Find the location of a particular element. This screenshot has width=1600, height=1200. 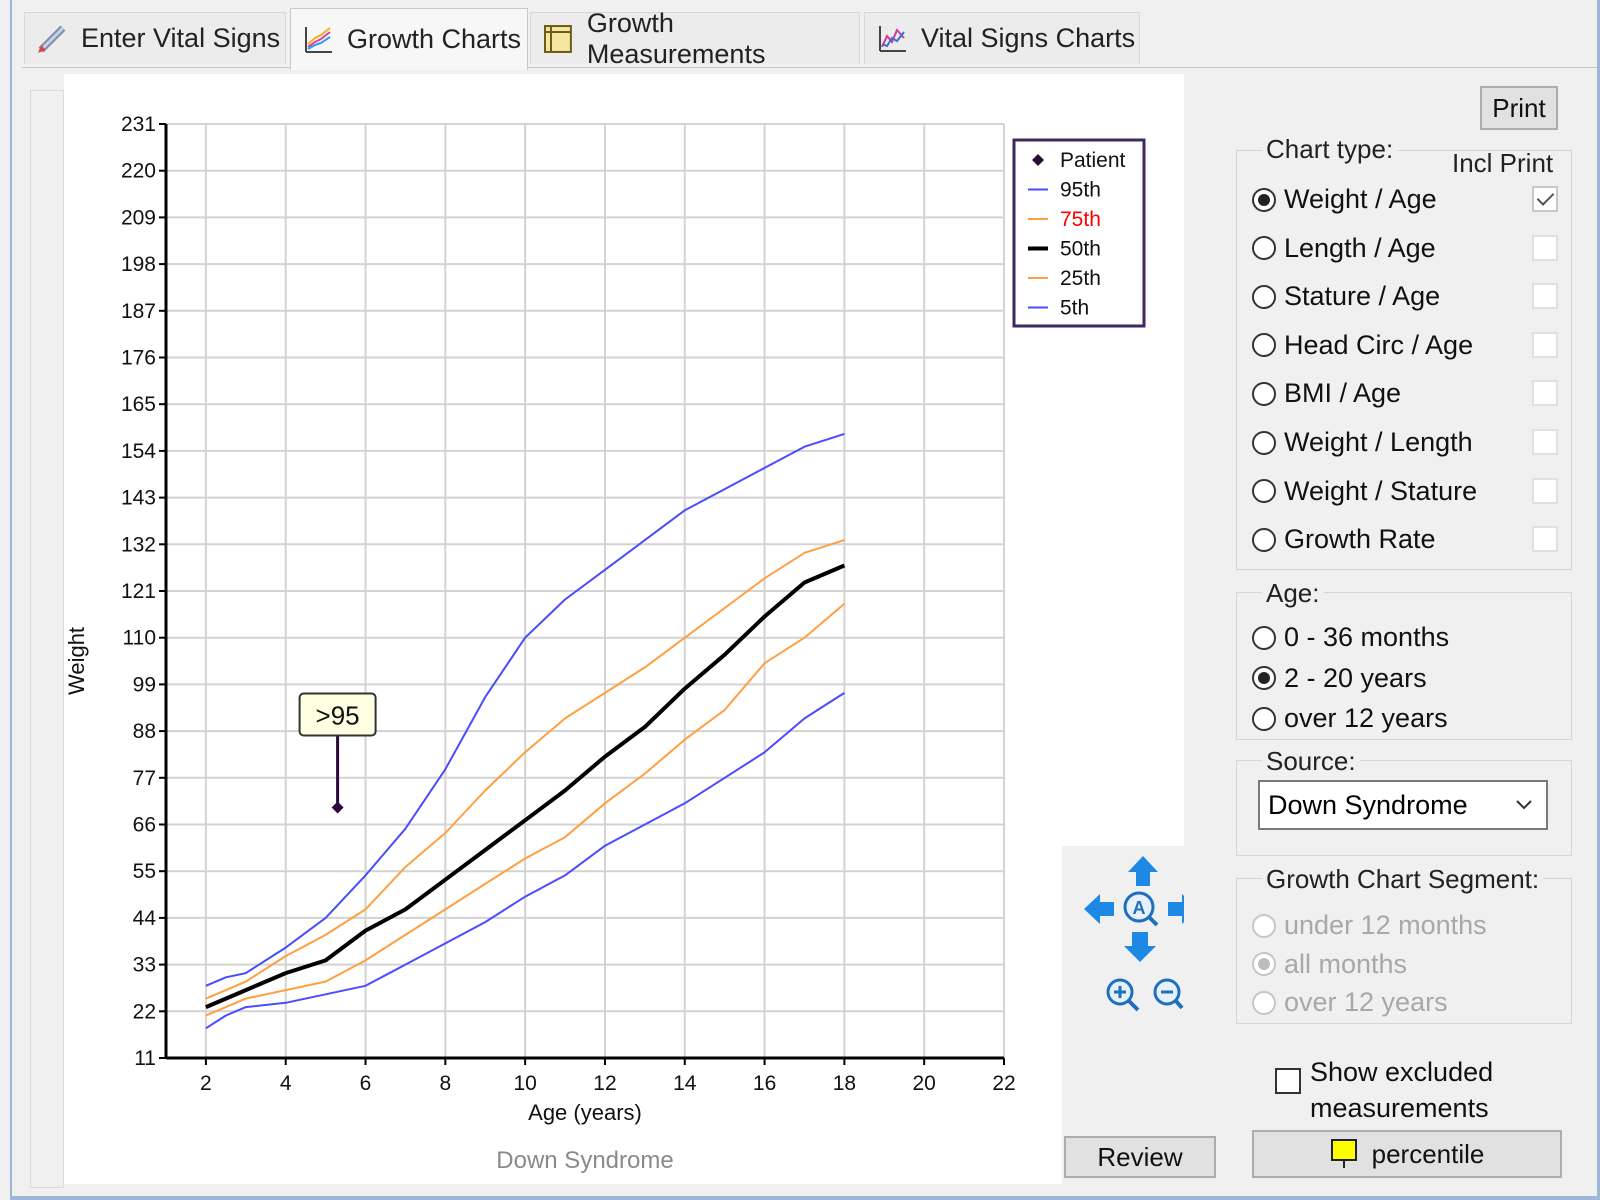

age-label: 2 - 20 years is located at coordinates (1355, 677).